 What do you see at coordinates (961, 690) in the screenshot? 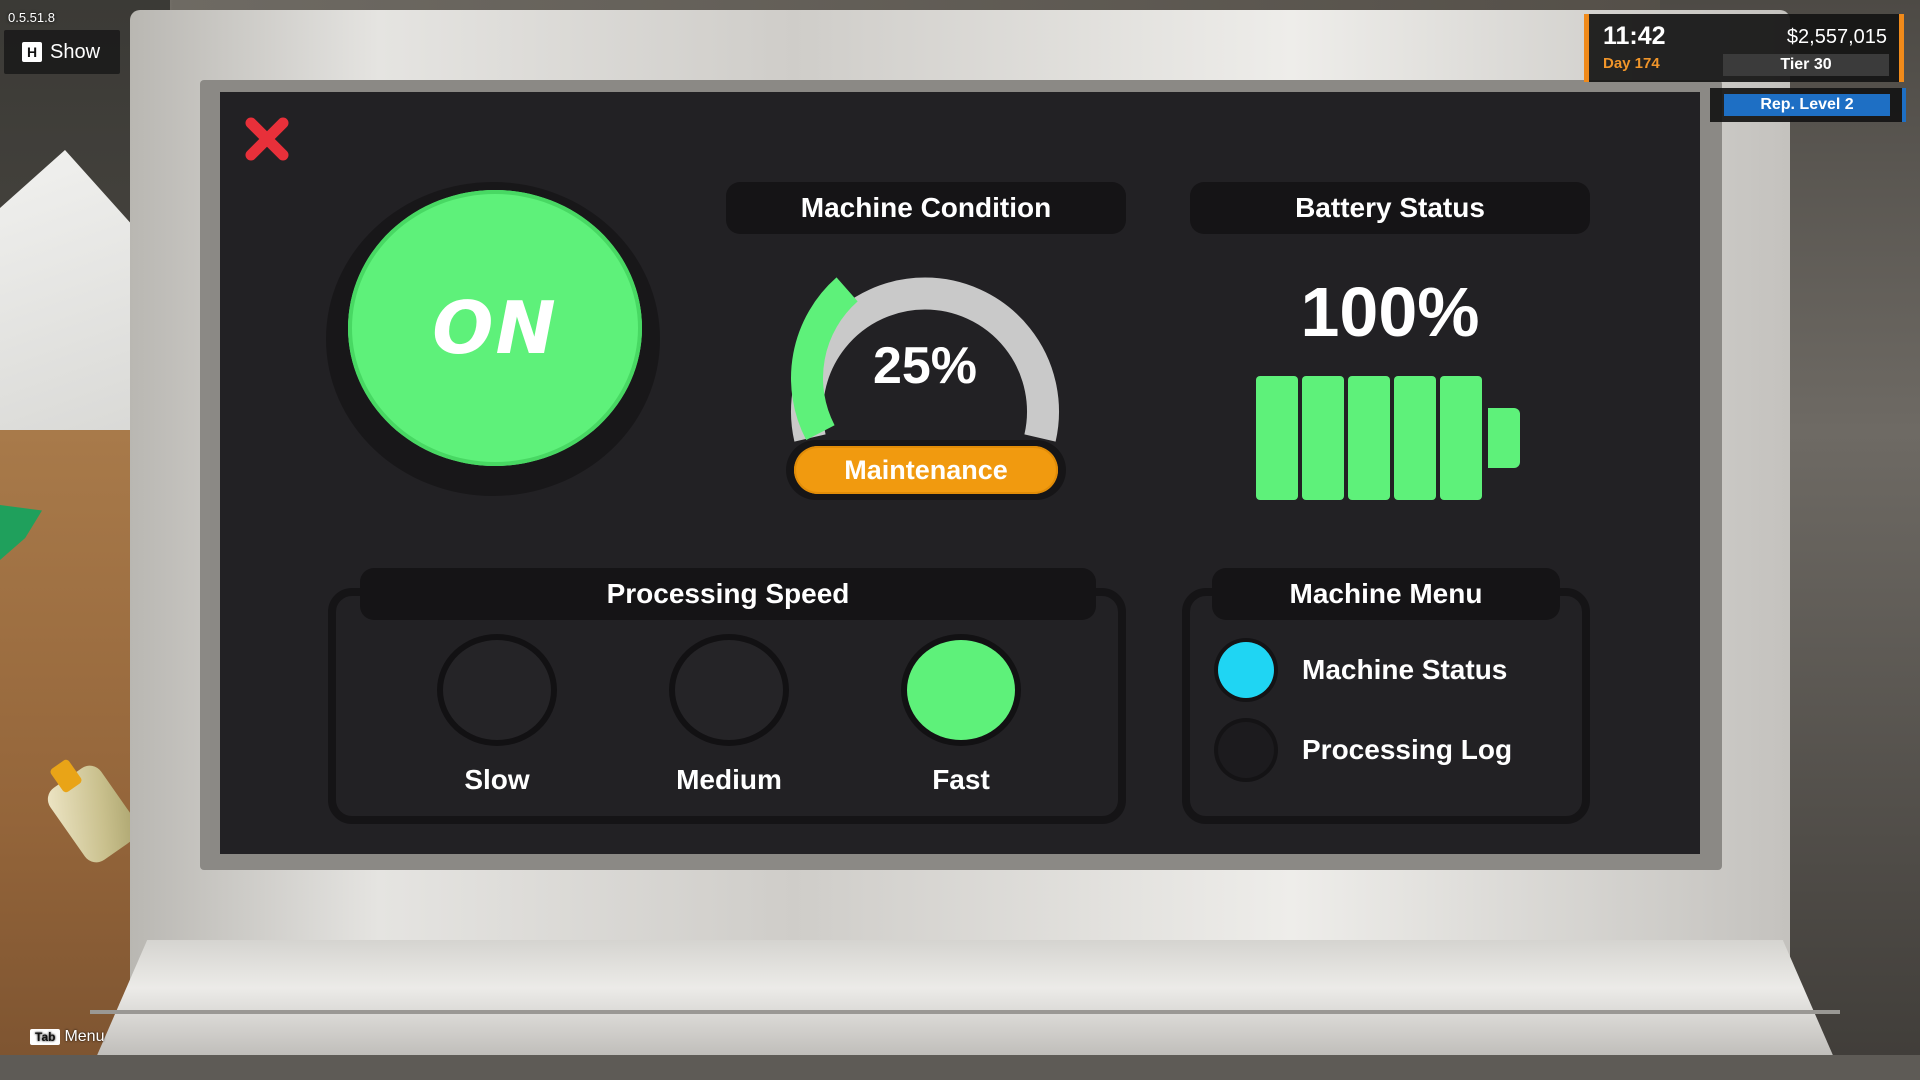
I see `speed-radio-fast` at bounding box center [961, 690].